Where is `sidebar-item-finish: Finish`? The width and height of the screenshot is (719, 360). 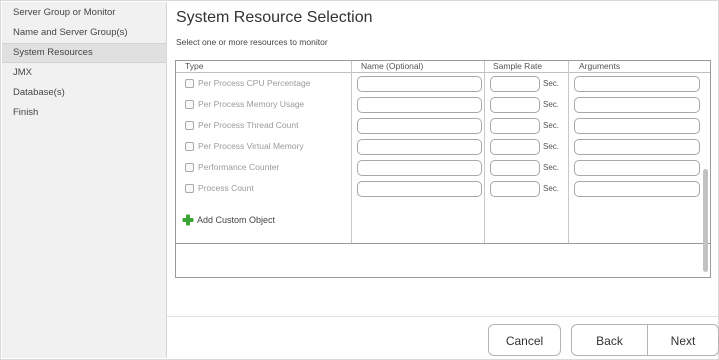 sidebar-item-finish: Finish is located at coordinates (84, 113).